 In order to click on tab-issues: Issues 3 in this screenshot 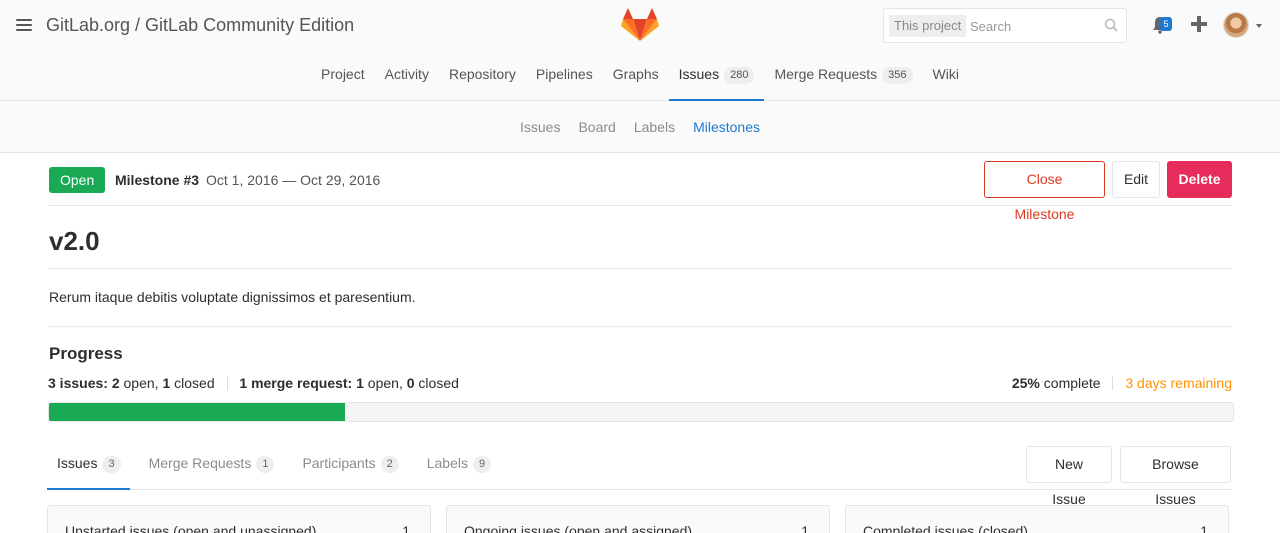, I will do `click(88, 465)`.